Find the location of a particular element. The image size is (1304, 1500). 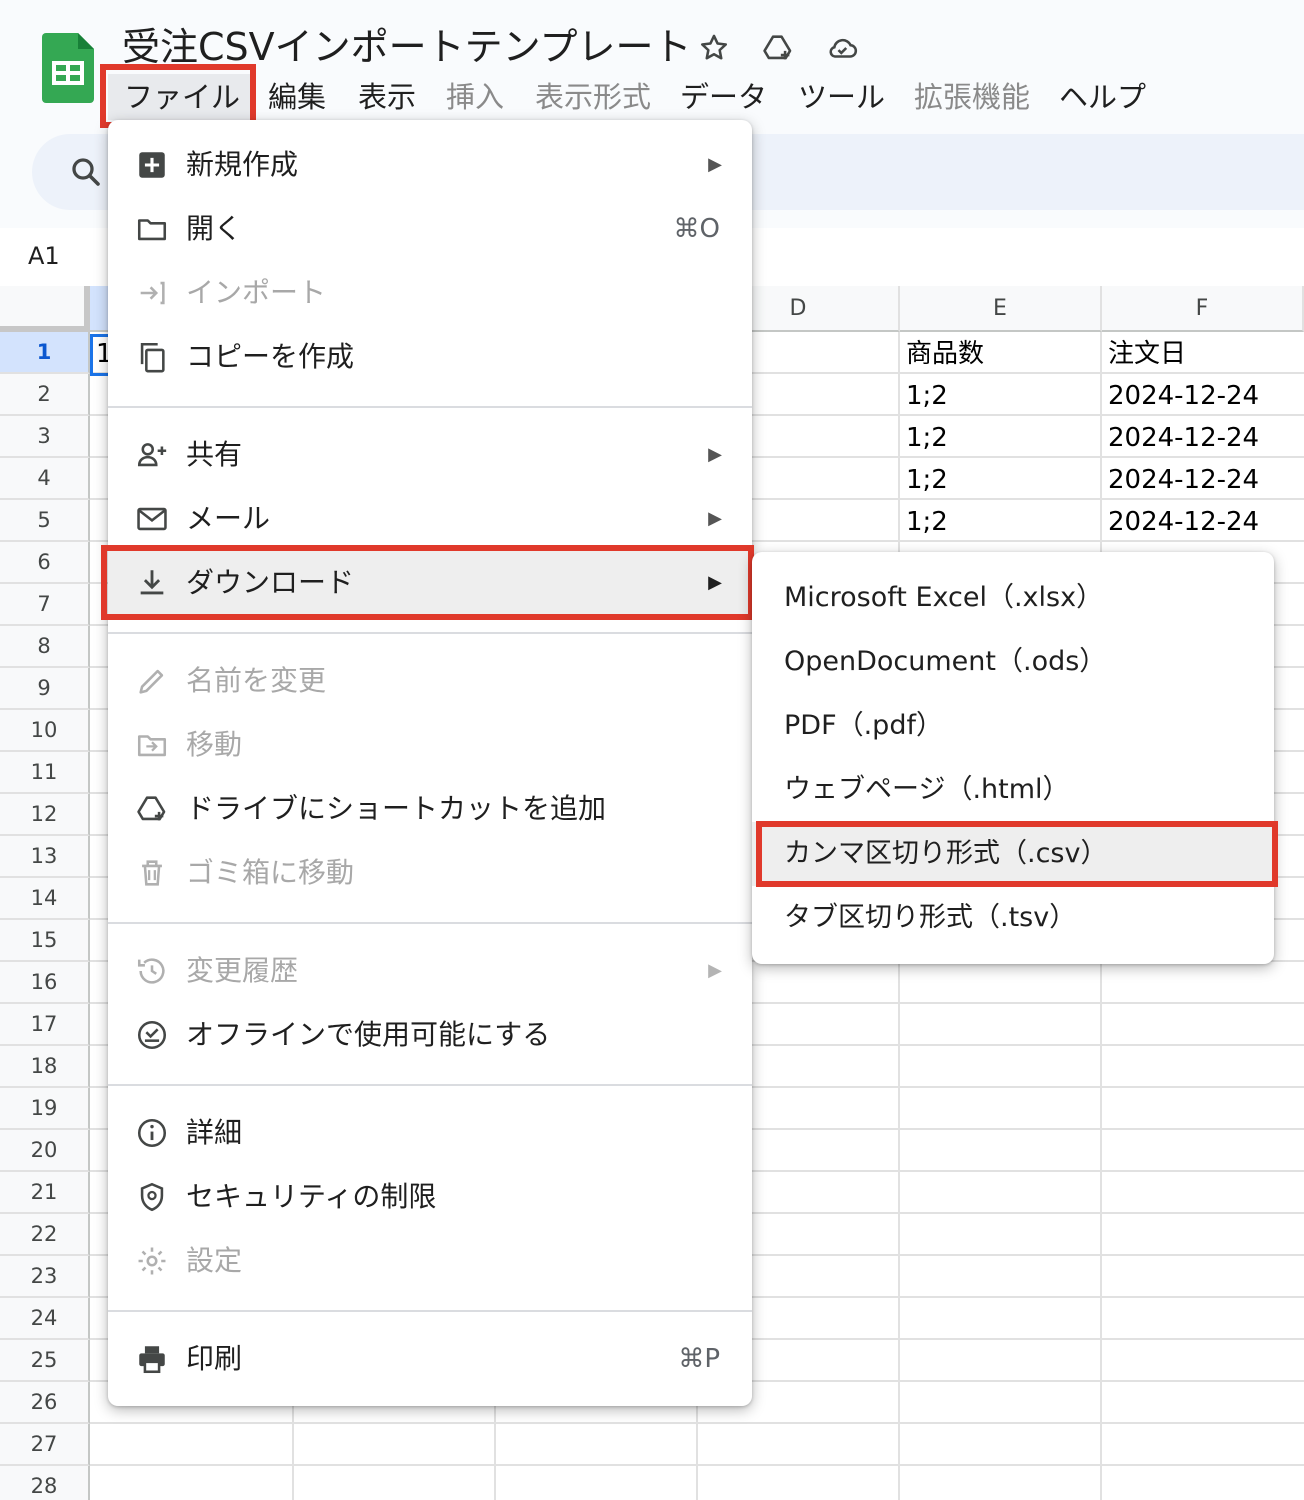

cell-f4: 2024-12-24 is located at coordinates (1183, 480).